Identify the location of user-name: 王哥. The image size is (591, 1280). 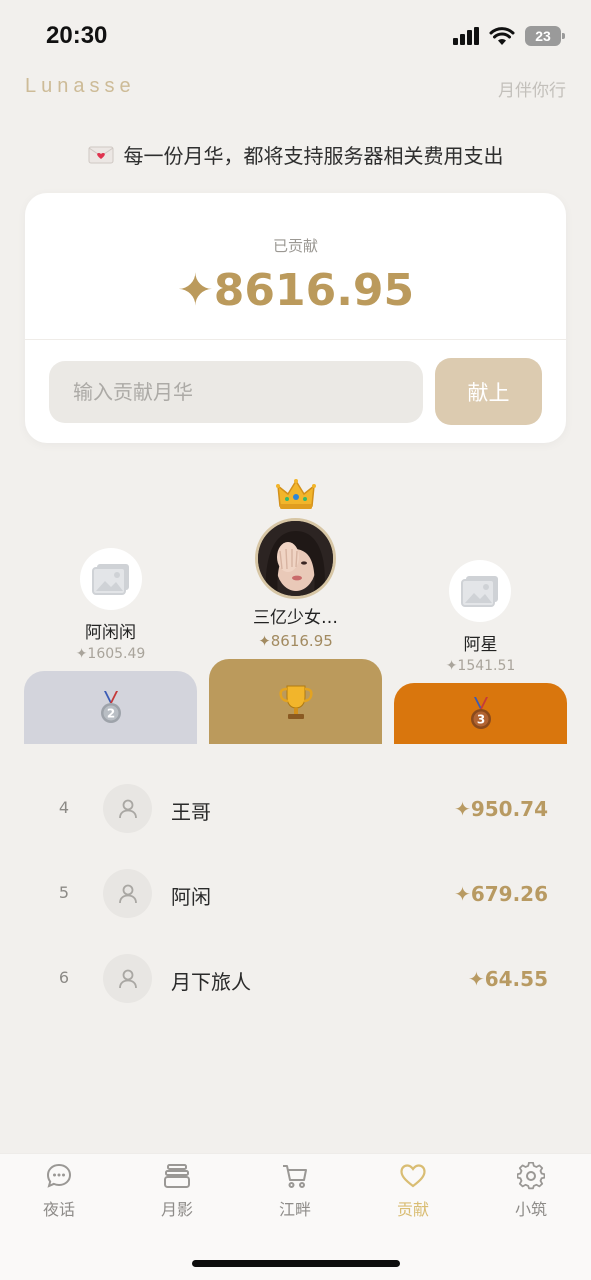
(191, 812).